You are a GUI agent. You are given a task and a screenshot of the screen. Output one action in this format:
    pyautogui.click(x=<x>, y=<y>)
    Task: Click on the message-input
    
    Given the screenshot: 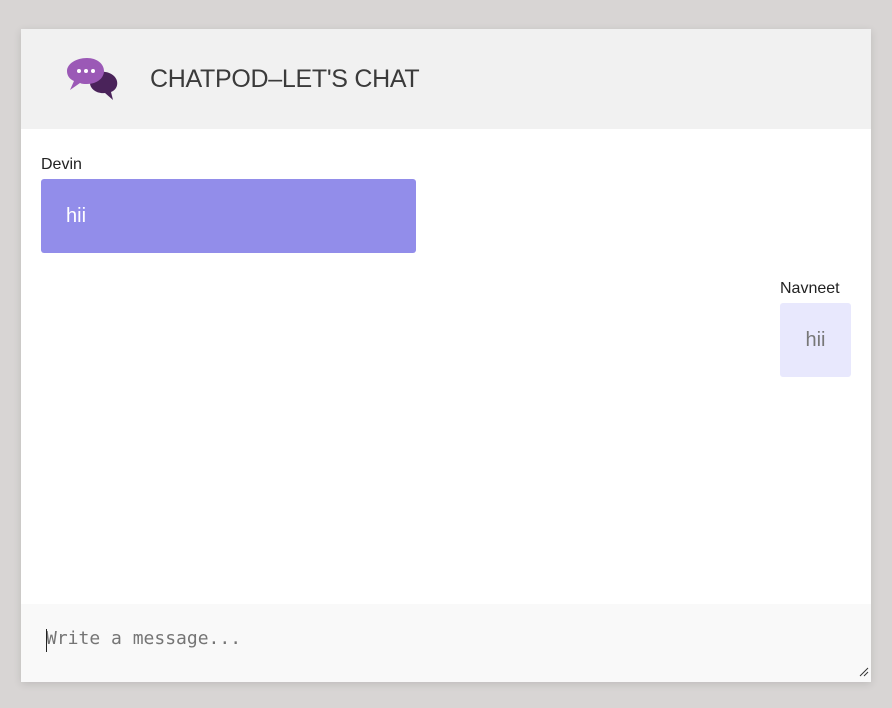 What is the action you would take?
    pyautogui.click(x=446, y=643)
    